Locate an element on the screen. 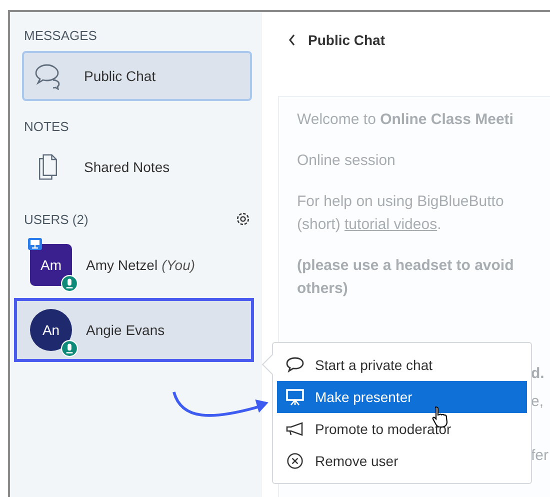 This screenshot has width=550, height=497. section-heading: MESSAGES is located at coordinates (61, 35).